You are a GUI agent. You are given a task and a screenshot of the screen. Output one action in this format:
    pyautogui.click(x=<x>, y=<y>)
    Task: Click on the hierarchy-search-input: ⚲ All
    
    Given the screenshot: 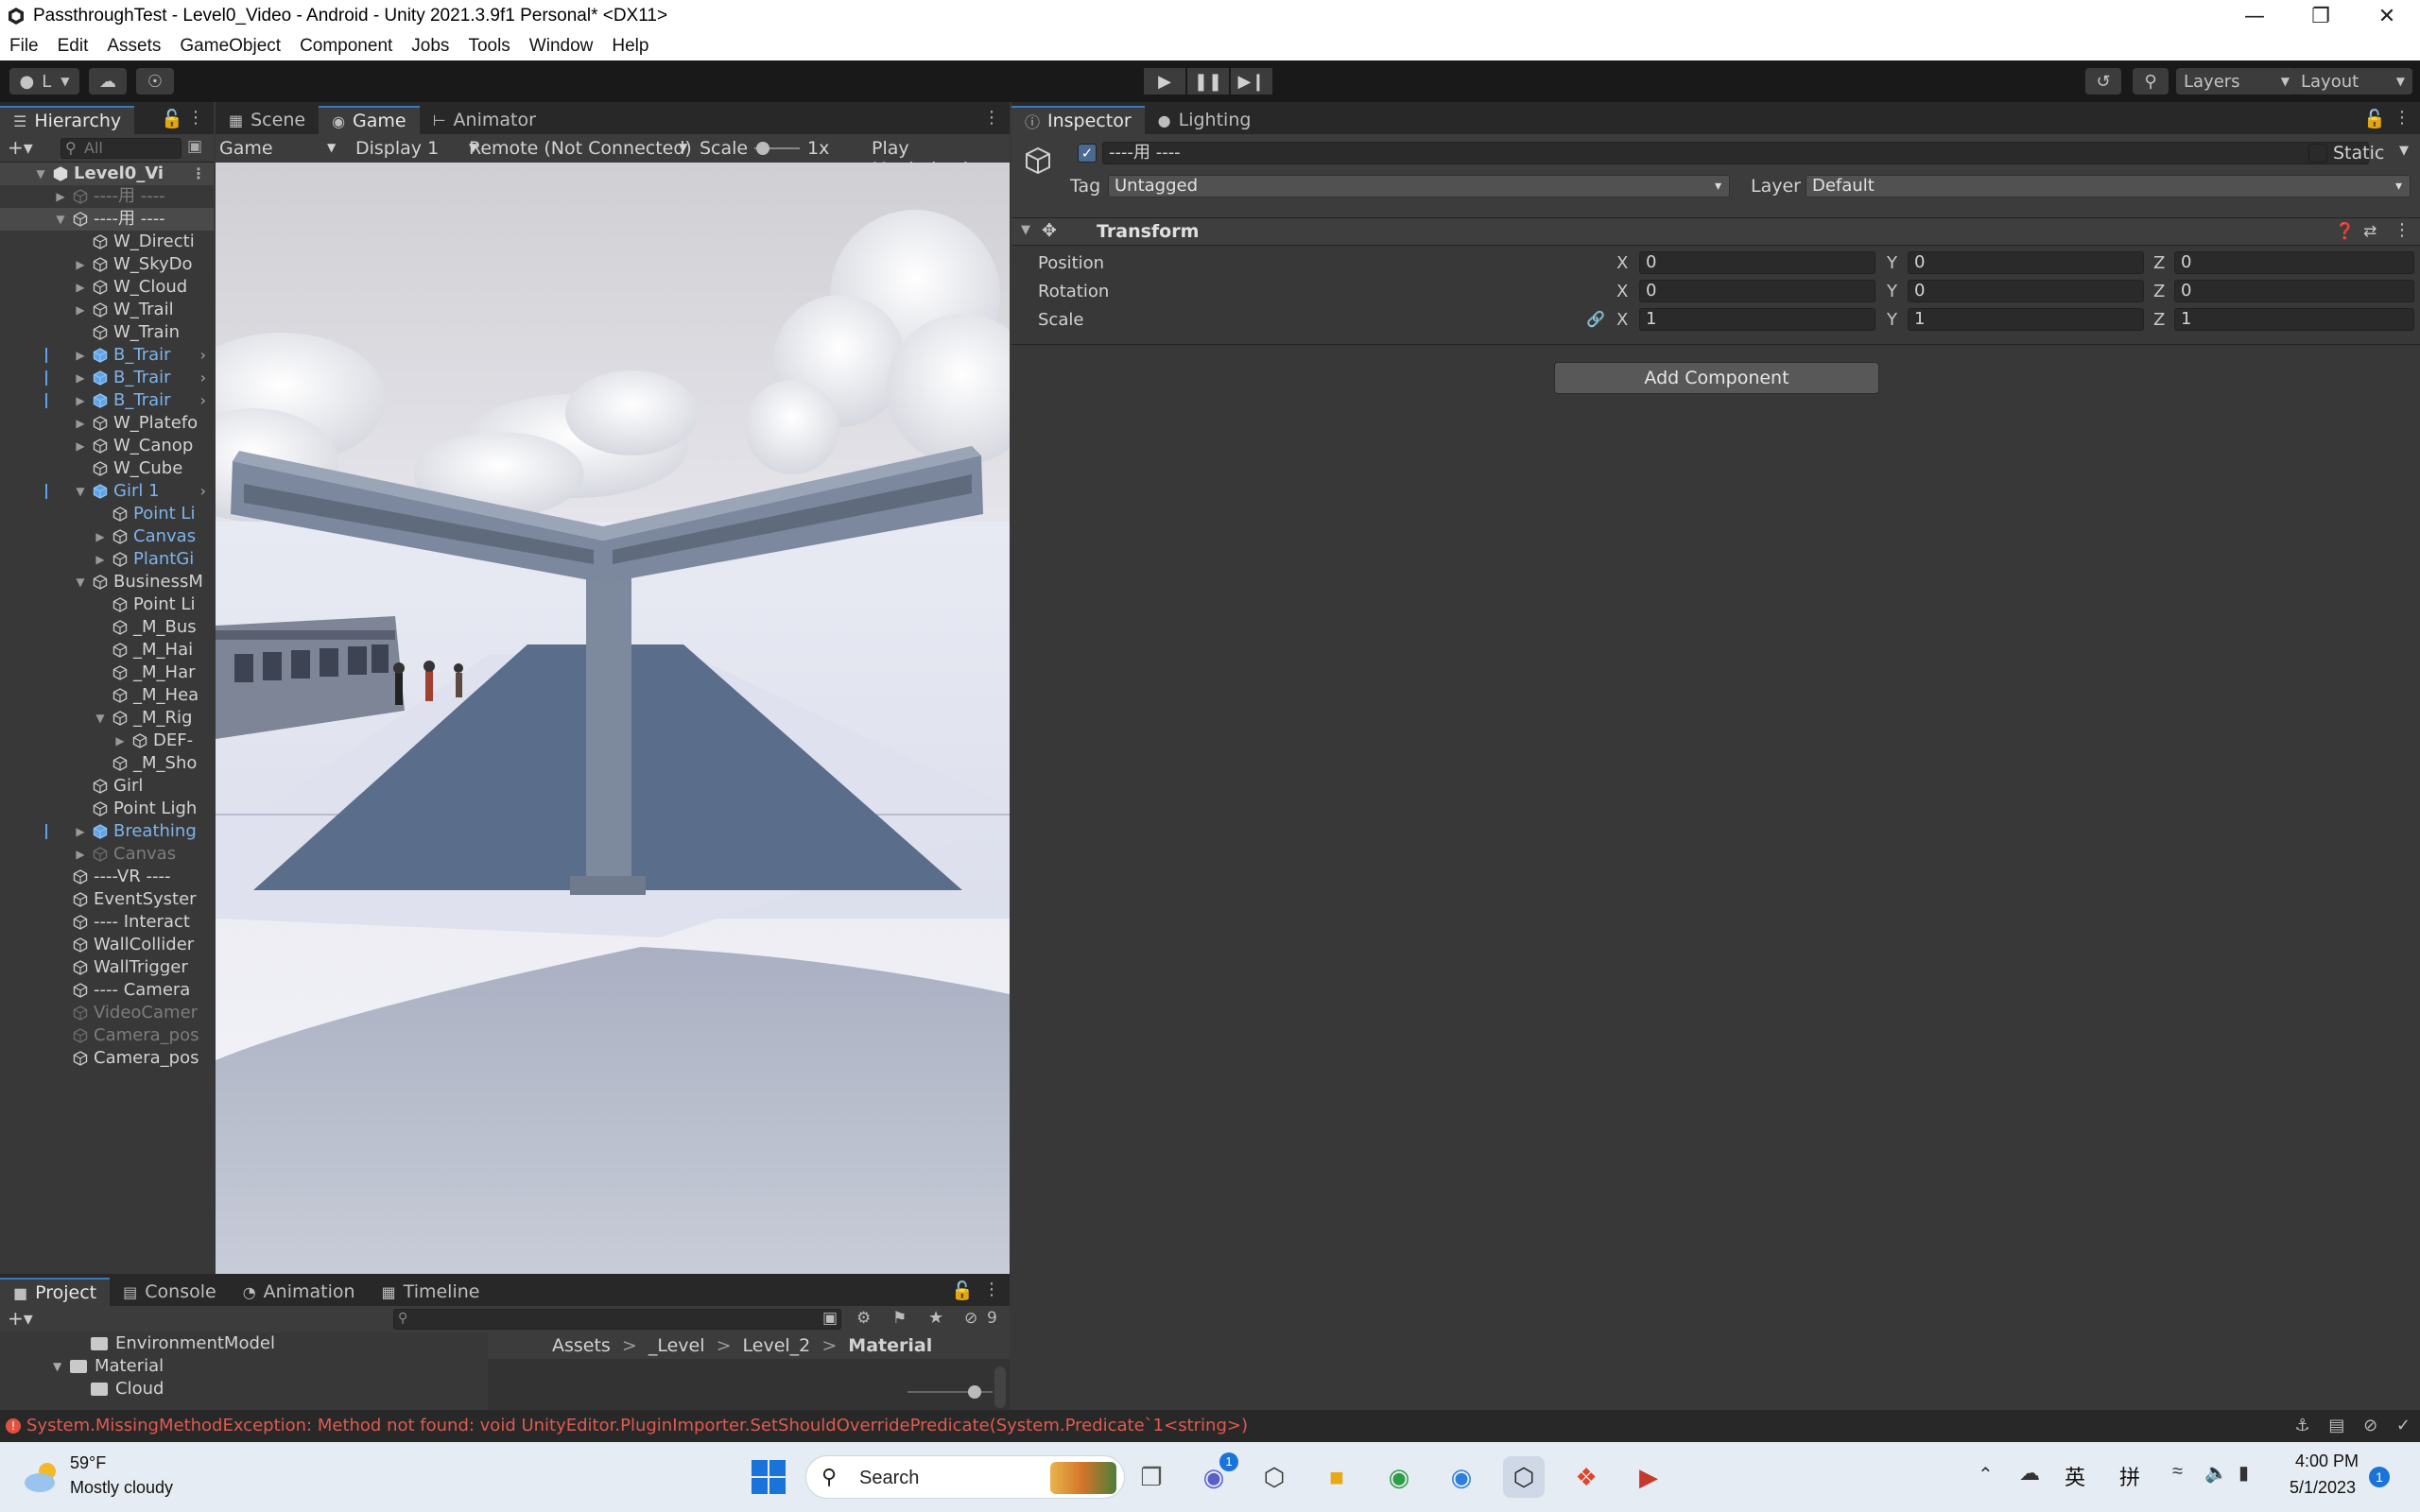 What is the action you would take?
    pyautogui.click(x=121, y=148)
    